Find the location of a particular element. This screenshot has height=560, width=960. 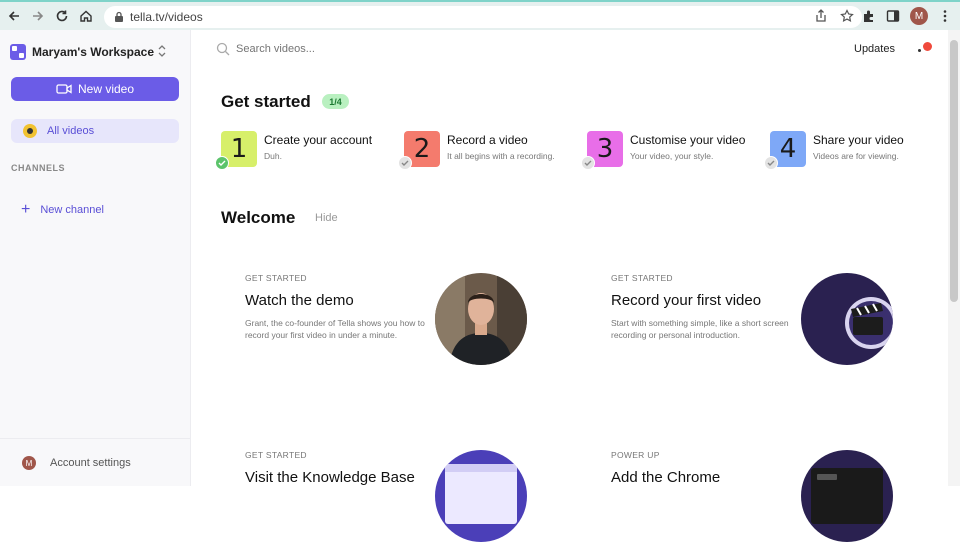

chrome-extension-illustration is located at coordinates (847, 496).